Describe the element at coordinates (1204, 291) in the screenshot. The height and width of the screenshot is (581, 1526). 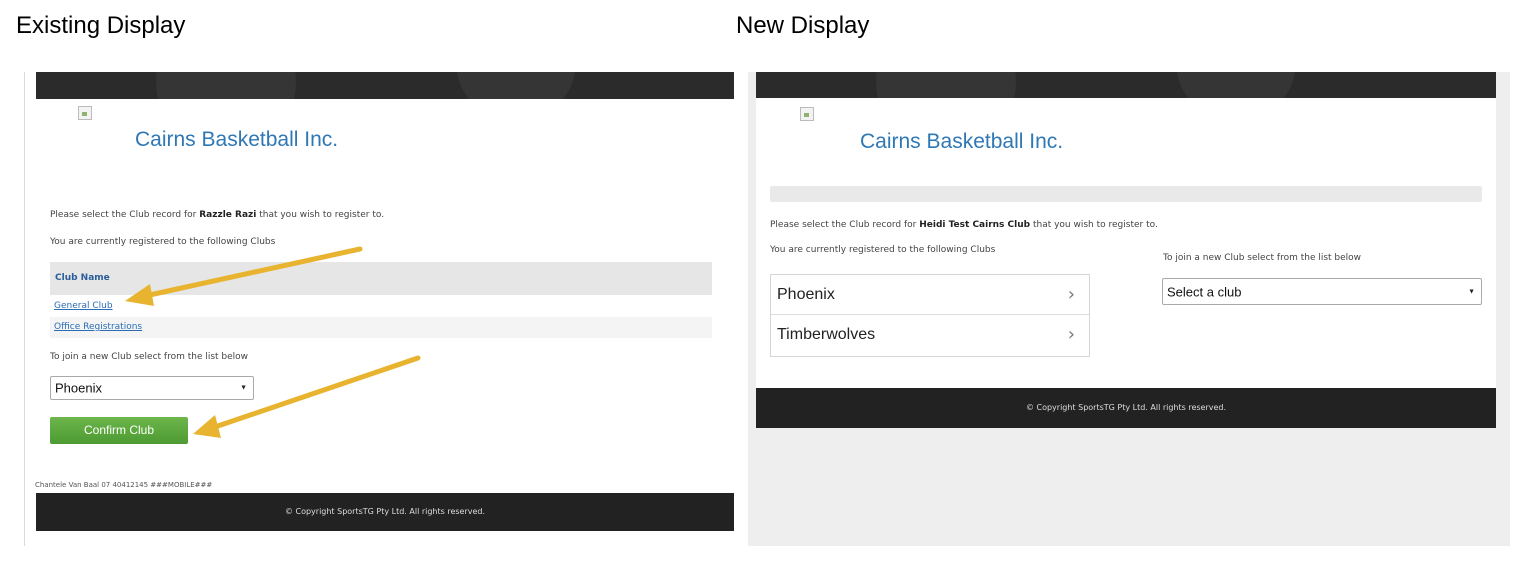
I see `club-select-placeholder: Select a club` at that location.